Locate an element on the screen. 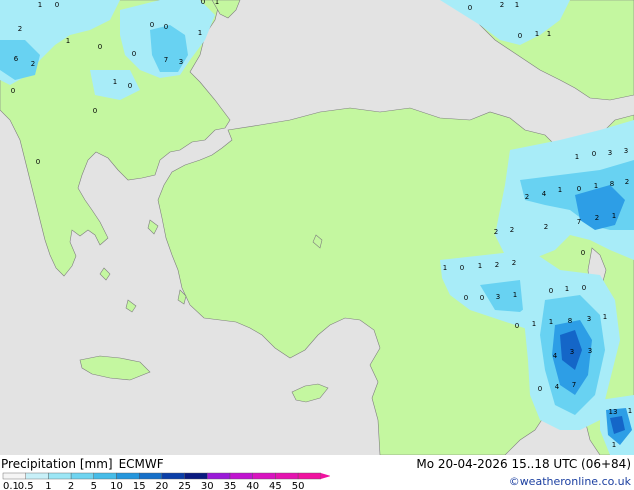  legend-arrow is located at coordinates (325, 476).